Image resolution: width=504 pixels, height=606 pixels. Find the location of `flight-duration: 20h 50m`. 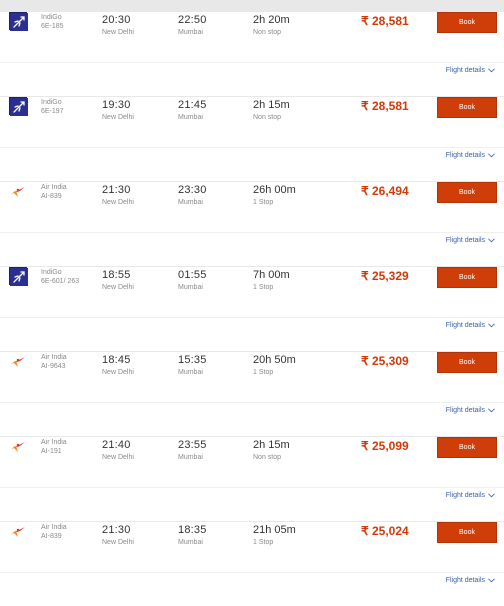

flight-duration: 20h 50m is located at coordinates (274, 360).